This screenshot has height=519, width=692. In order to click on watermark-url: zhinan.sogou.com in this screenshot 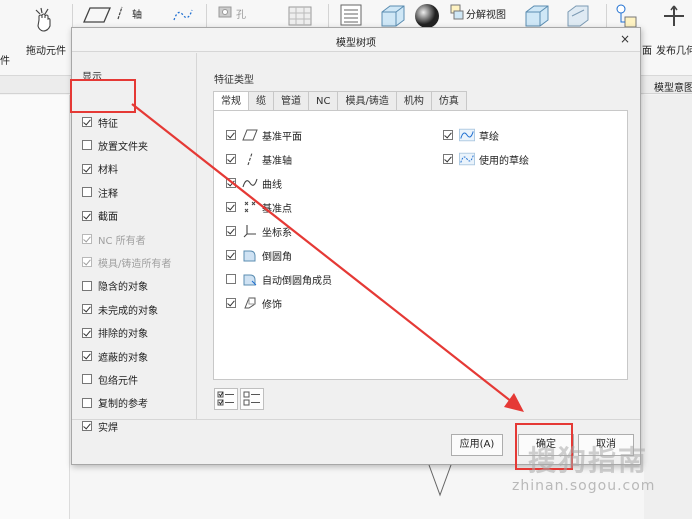, I will do `click(584, 486)`.